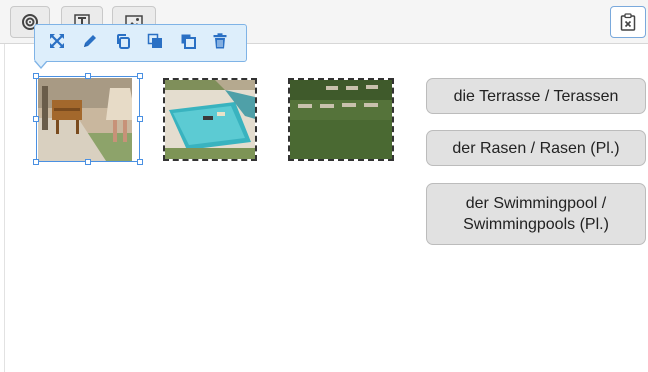  What do you see at coordinates (210, 119) in the screenshot?
I see `pool-image` at bounding box center [210, 119].